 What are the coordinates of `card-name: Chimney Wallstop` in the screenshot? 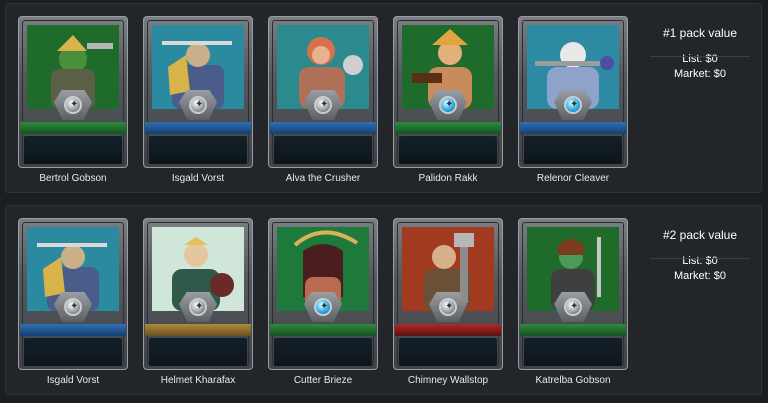 It's located at (448, 380).